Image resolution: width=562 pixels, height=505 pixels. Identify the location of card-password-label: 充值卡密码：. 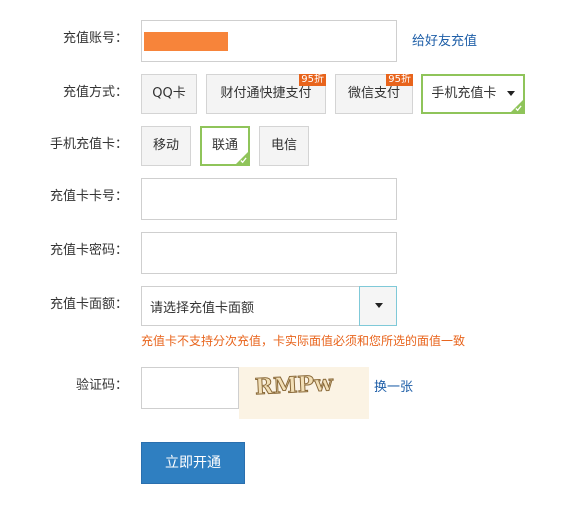
(88, 250).